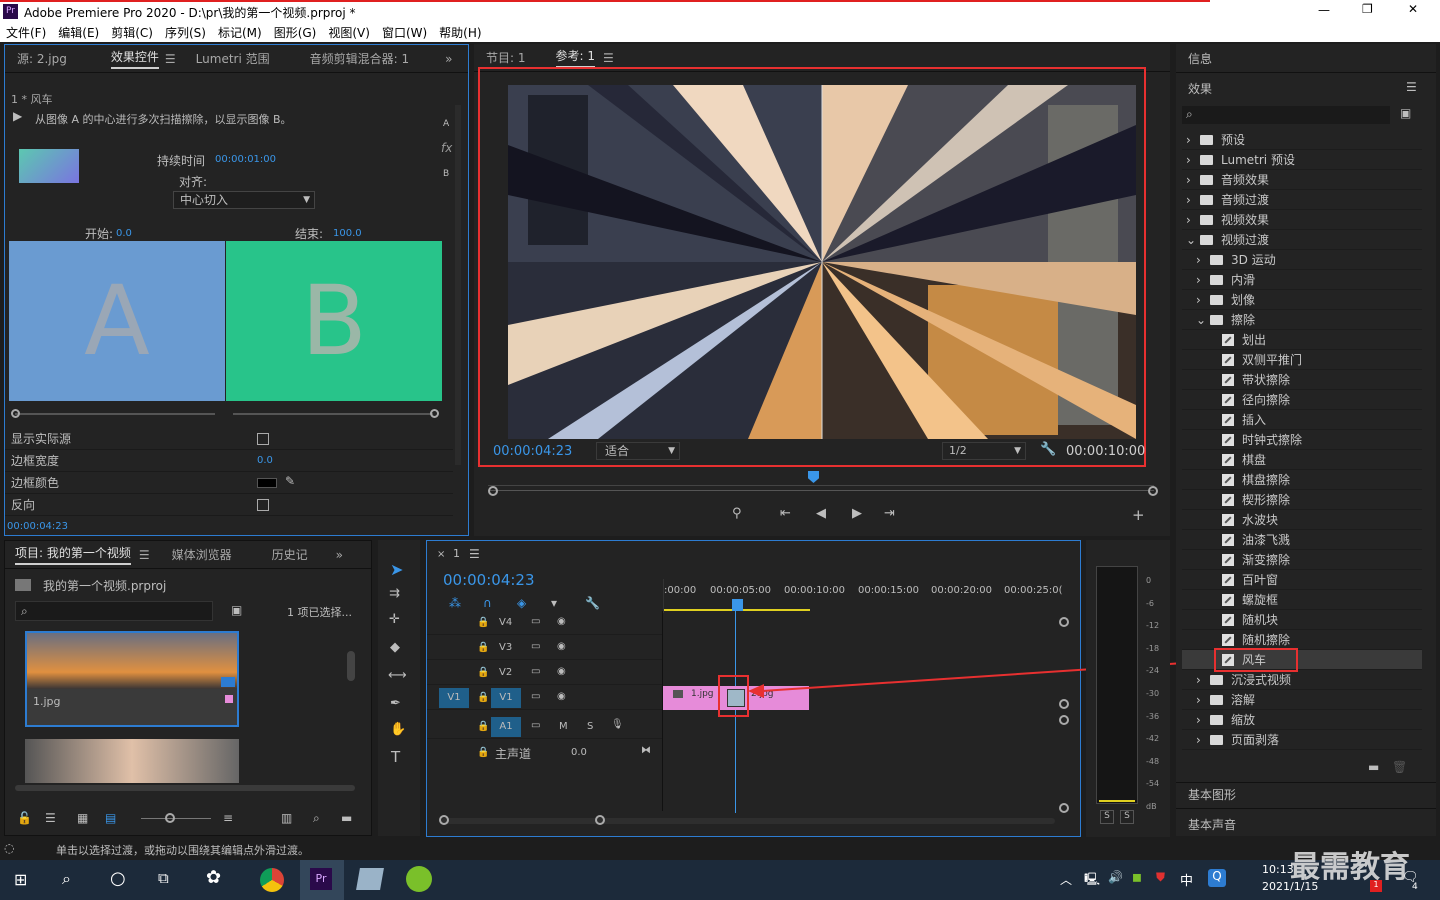  What do you see at coordinates (1092, 880) in the screenshot?
I see `network-icon: 🖳` at bounding box center [1092, 880].